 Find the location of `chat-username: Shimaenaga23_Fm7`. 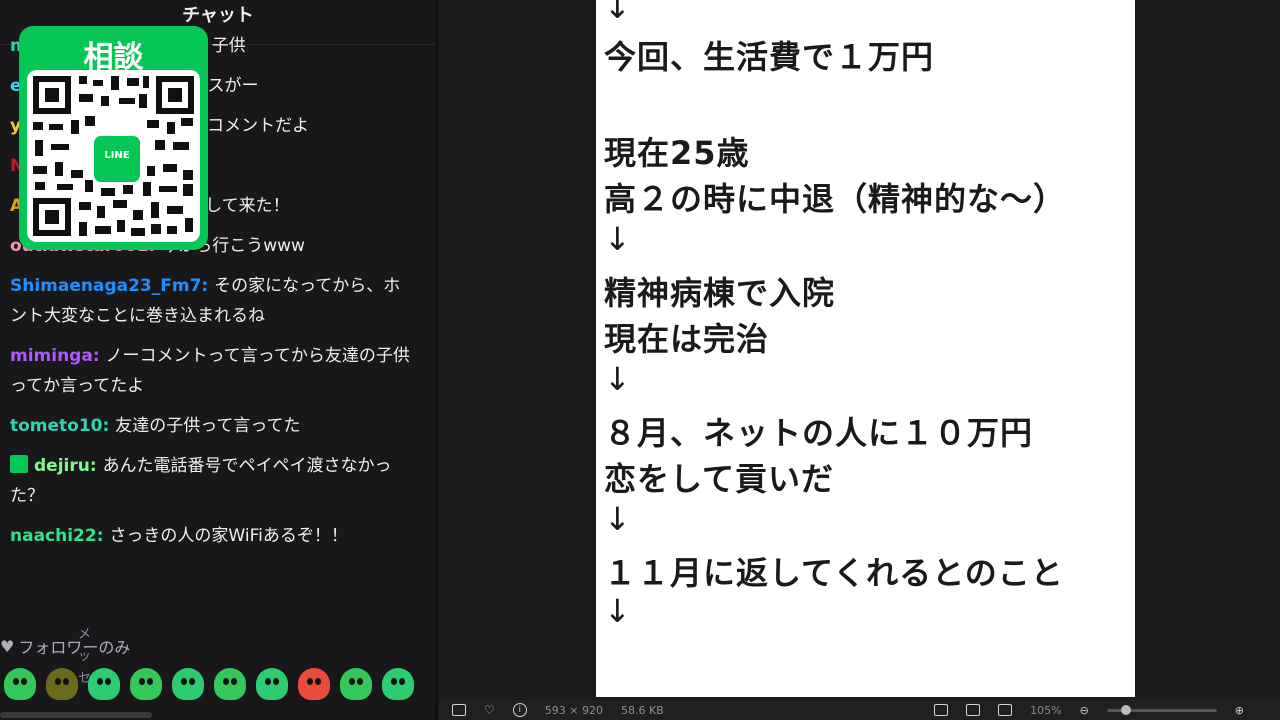

chat-username: Shimaenaga23_Fm7 is located at coordinates (105, 286).